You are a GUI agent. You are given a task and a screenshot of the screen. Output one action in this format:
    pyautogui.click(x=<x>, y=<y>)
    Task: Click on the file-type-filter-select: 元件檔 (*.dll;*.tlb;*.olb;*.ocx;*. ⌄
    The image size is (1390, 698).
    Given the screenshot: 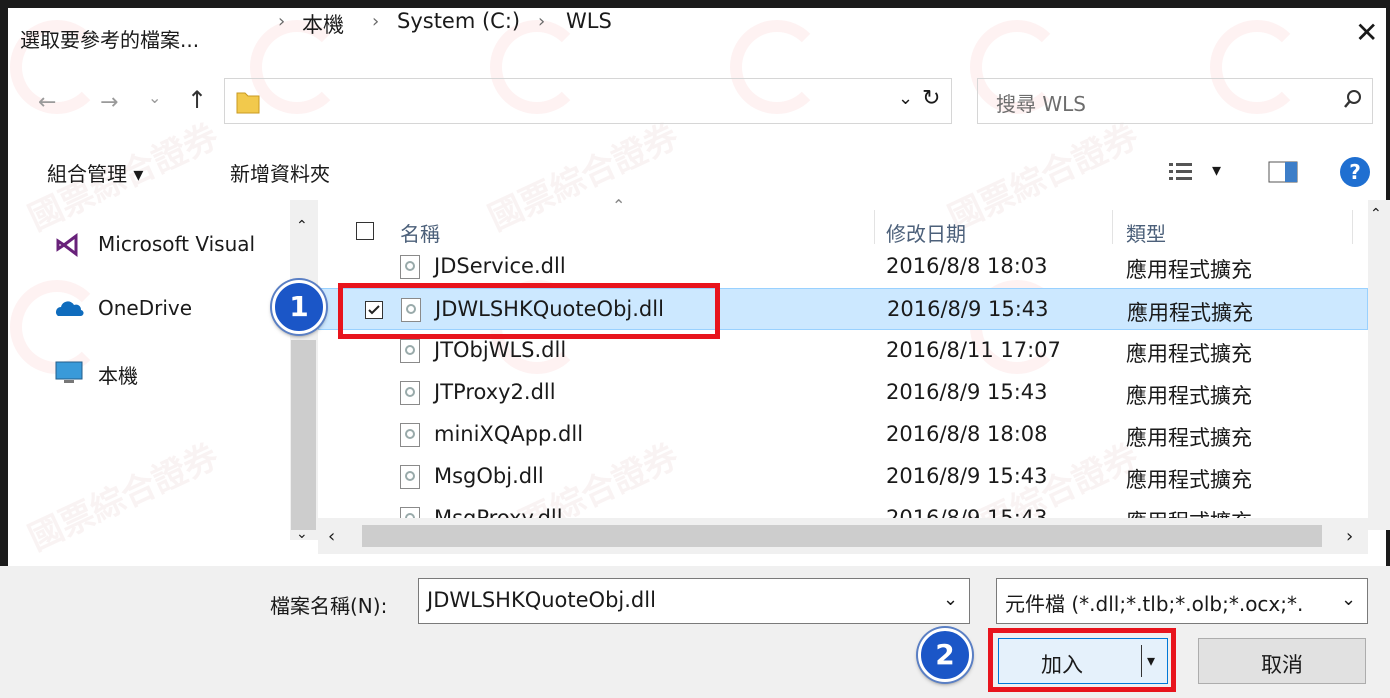 What is the action you would take?
    pyautogui.click(x=1182, y=601)
    